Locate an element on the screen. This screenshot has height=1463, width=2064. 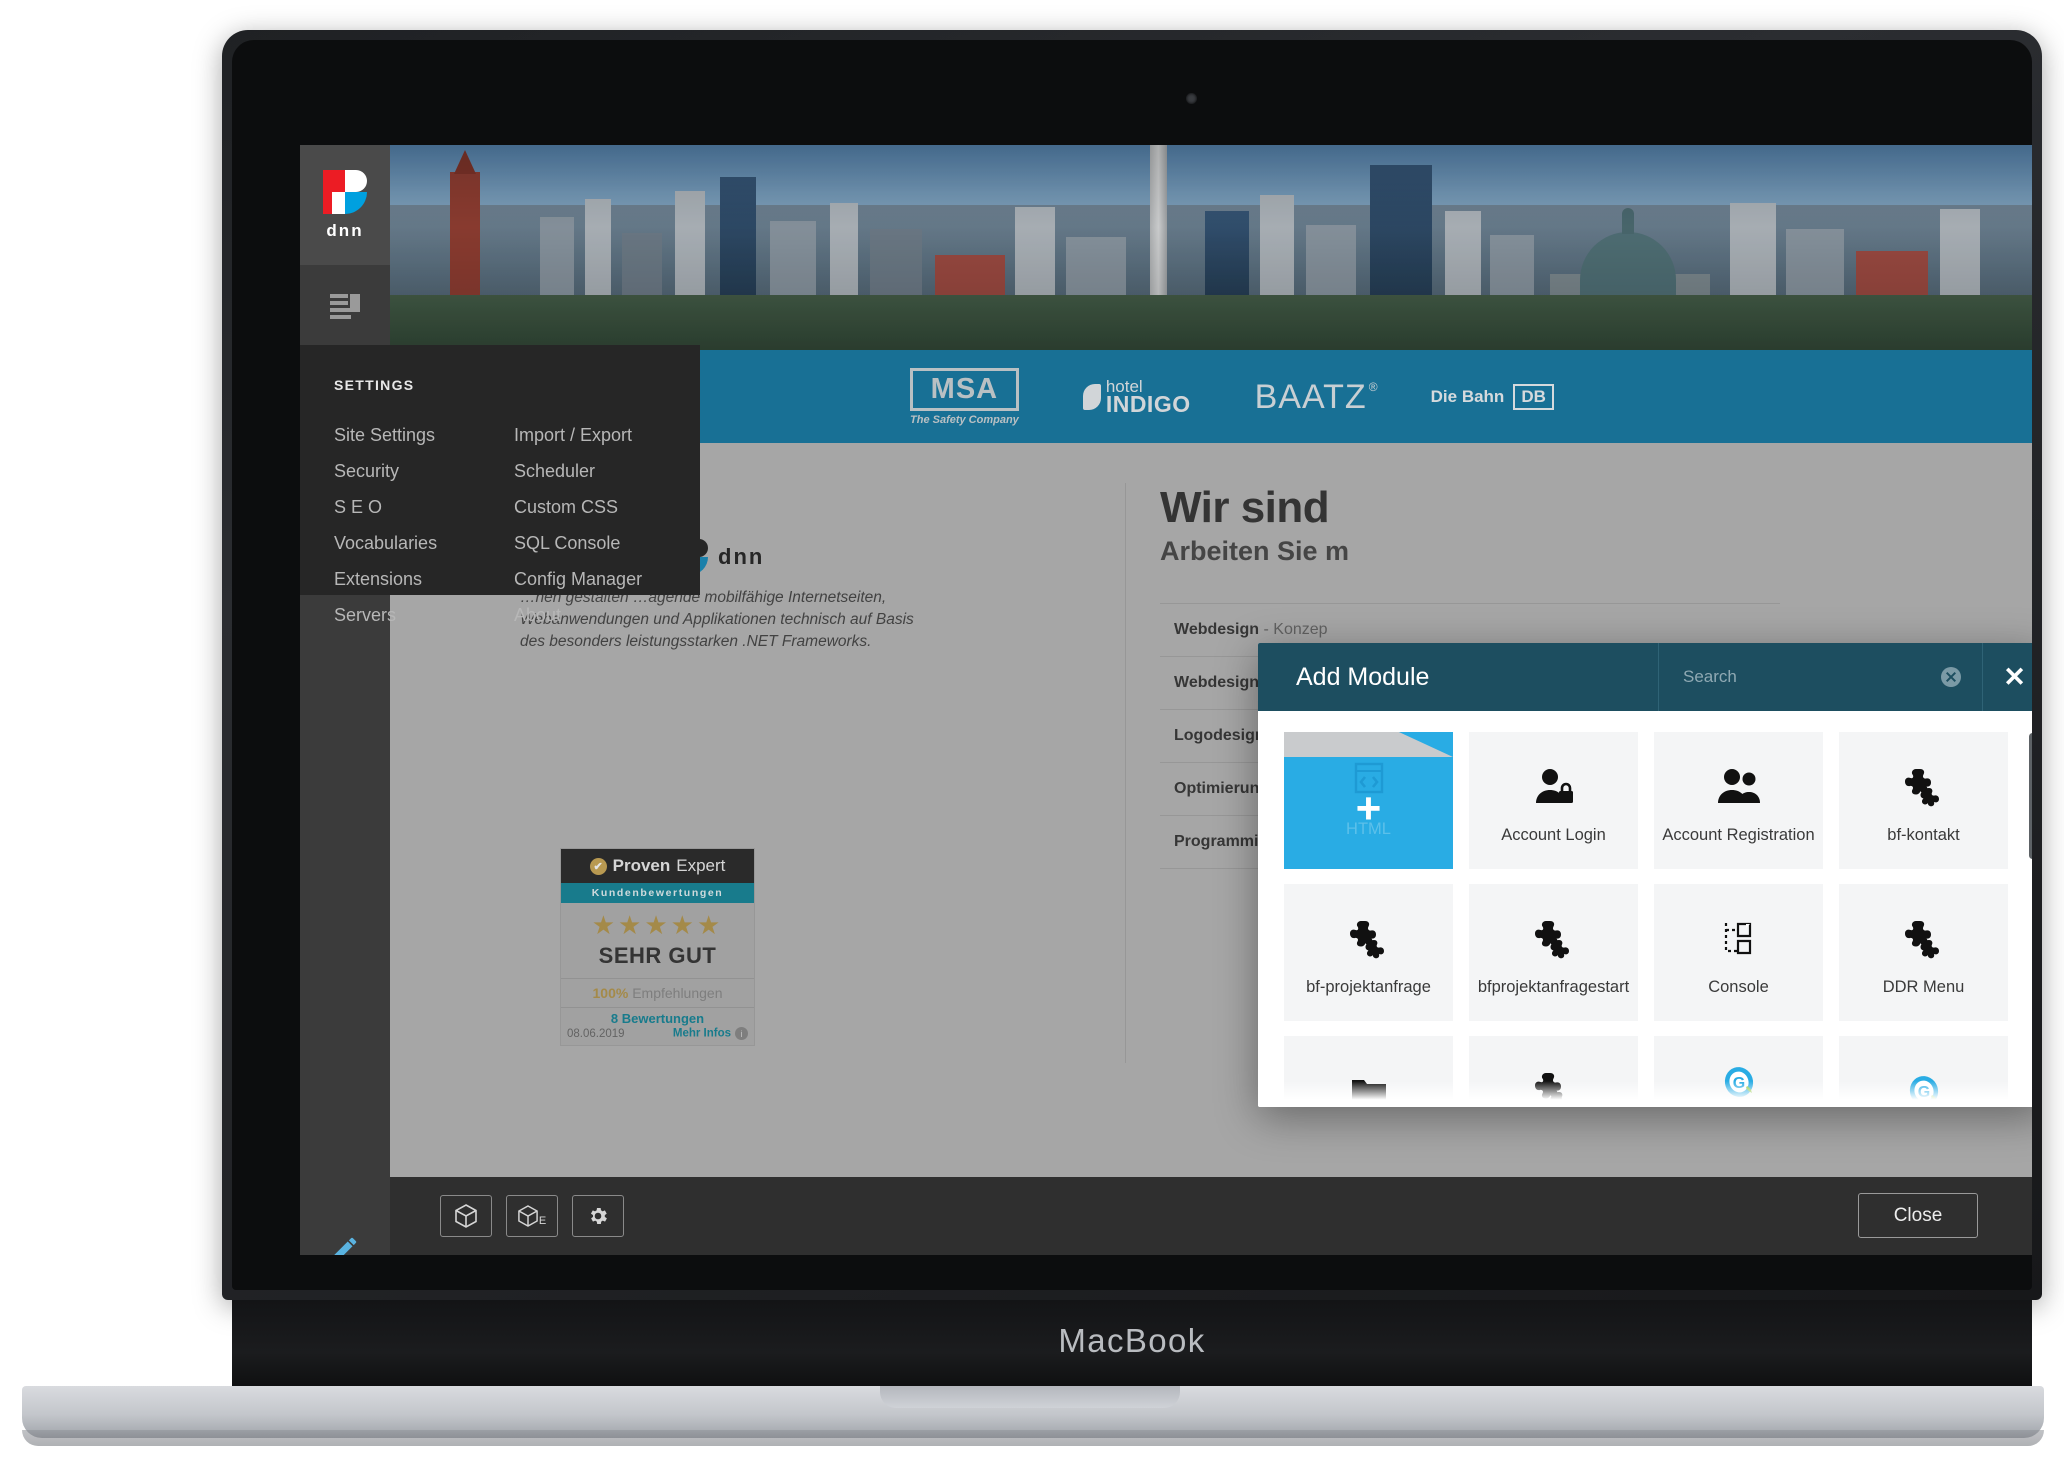
pe-star-rating: ★★★★★ is located at coordinates (657, 925).